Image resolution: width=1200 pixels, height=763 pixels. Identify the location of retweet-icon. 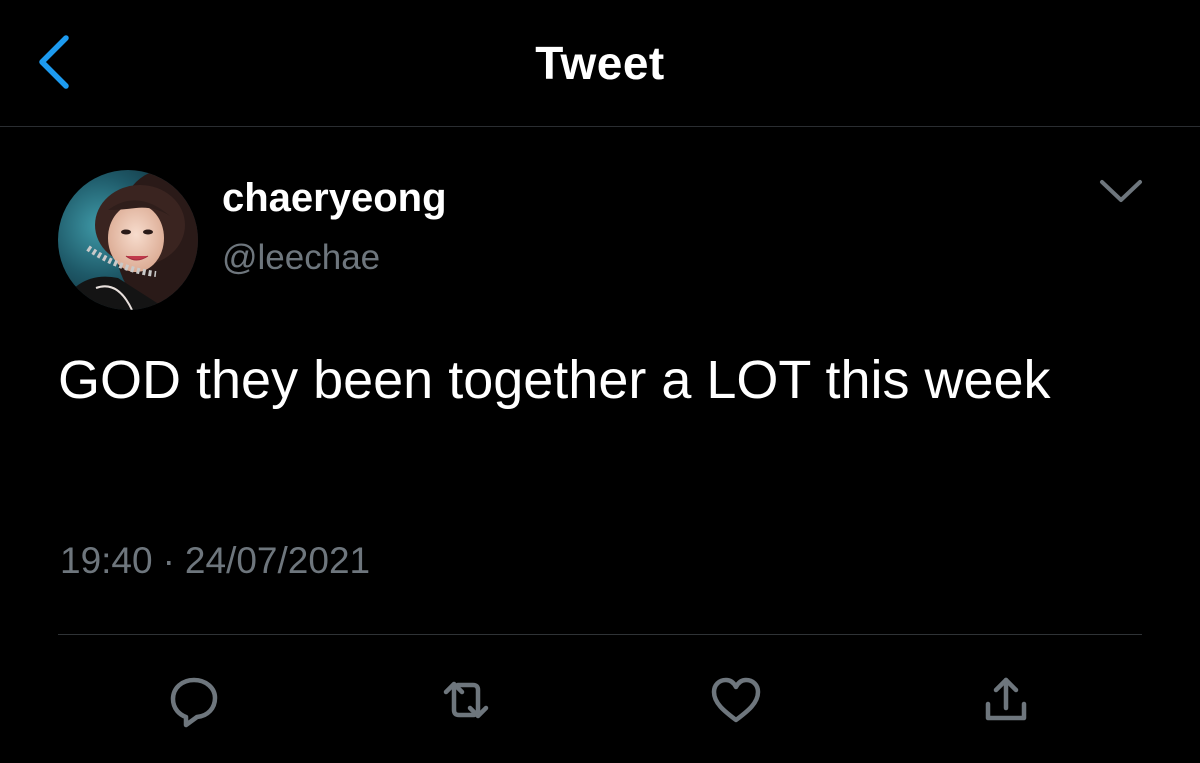
(466, 700).